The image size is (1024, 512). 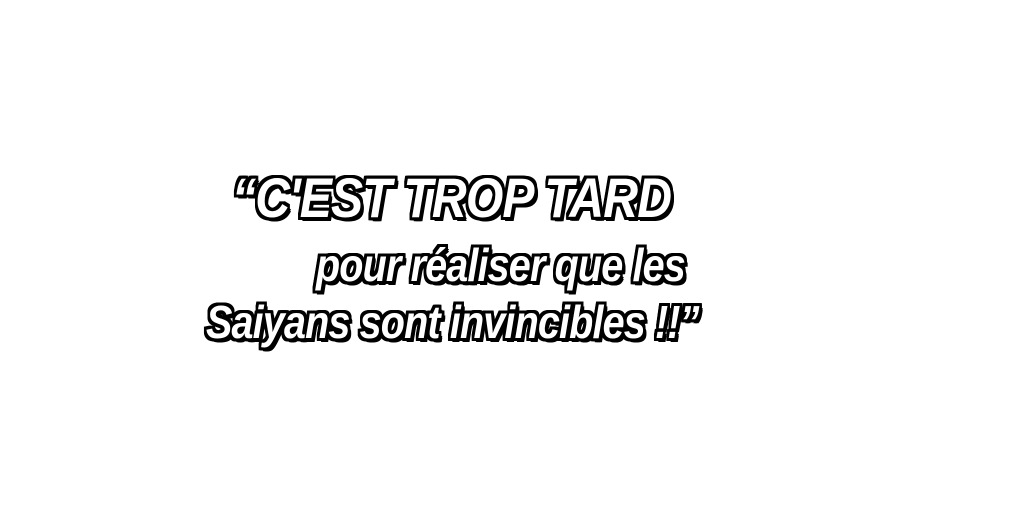 I want to click on quote-line-1: “C'EST TROP TARD, so click(x=452, y=197).